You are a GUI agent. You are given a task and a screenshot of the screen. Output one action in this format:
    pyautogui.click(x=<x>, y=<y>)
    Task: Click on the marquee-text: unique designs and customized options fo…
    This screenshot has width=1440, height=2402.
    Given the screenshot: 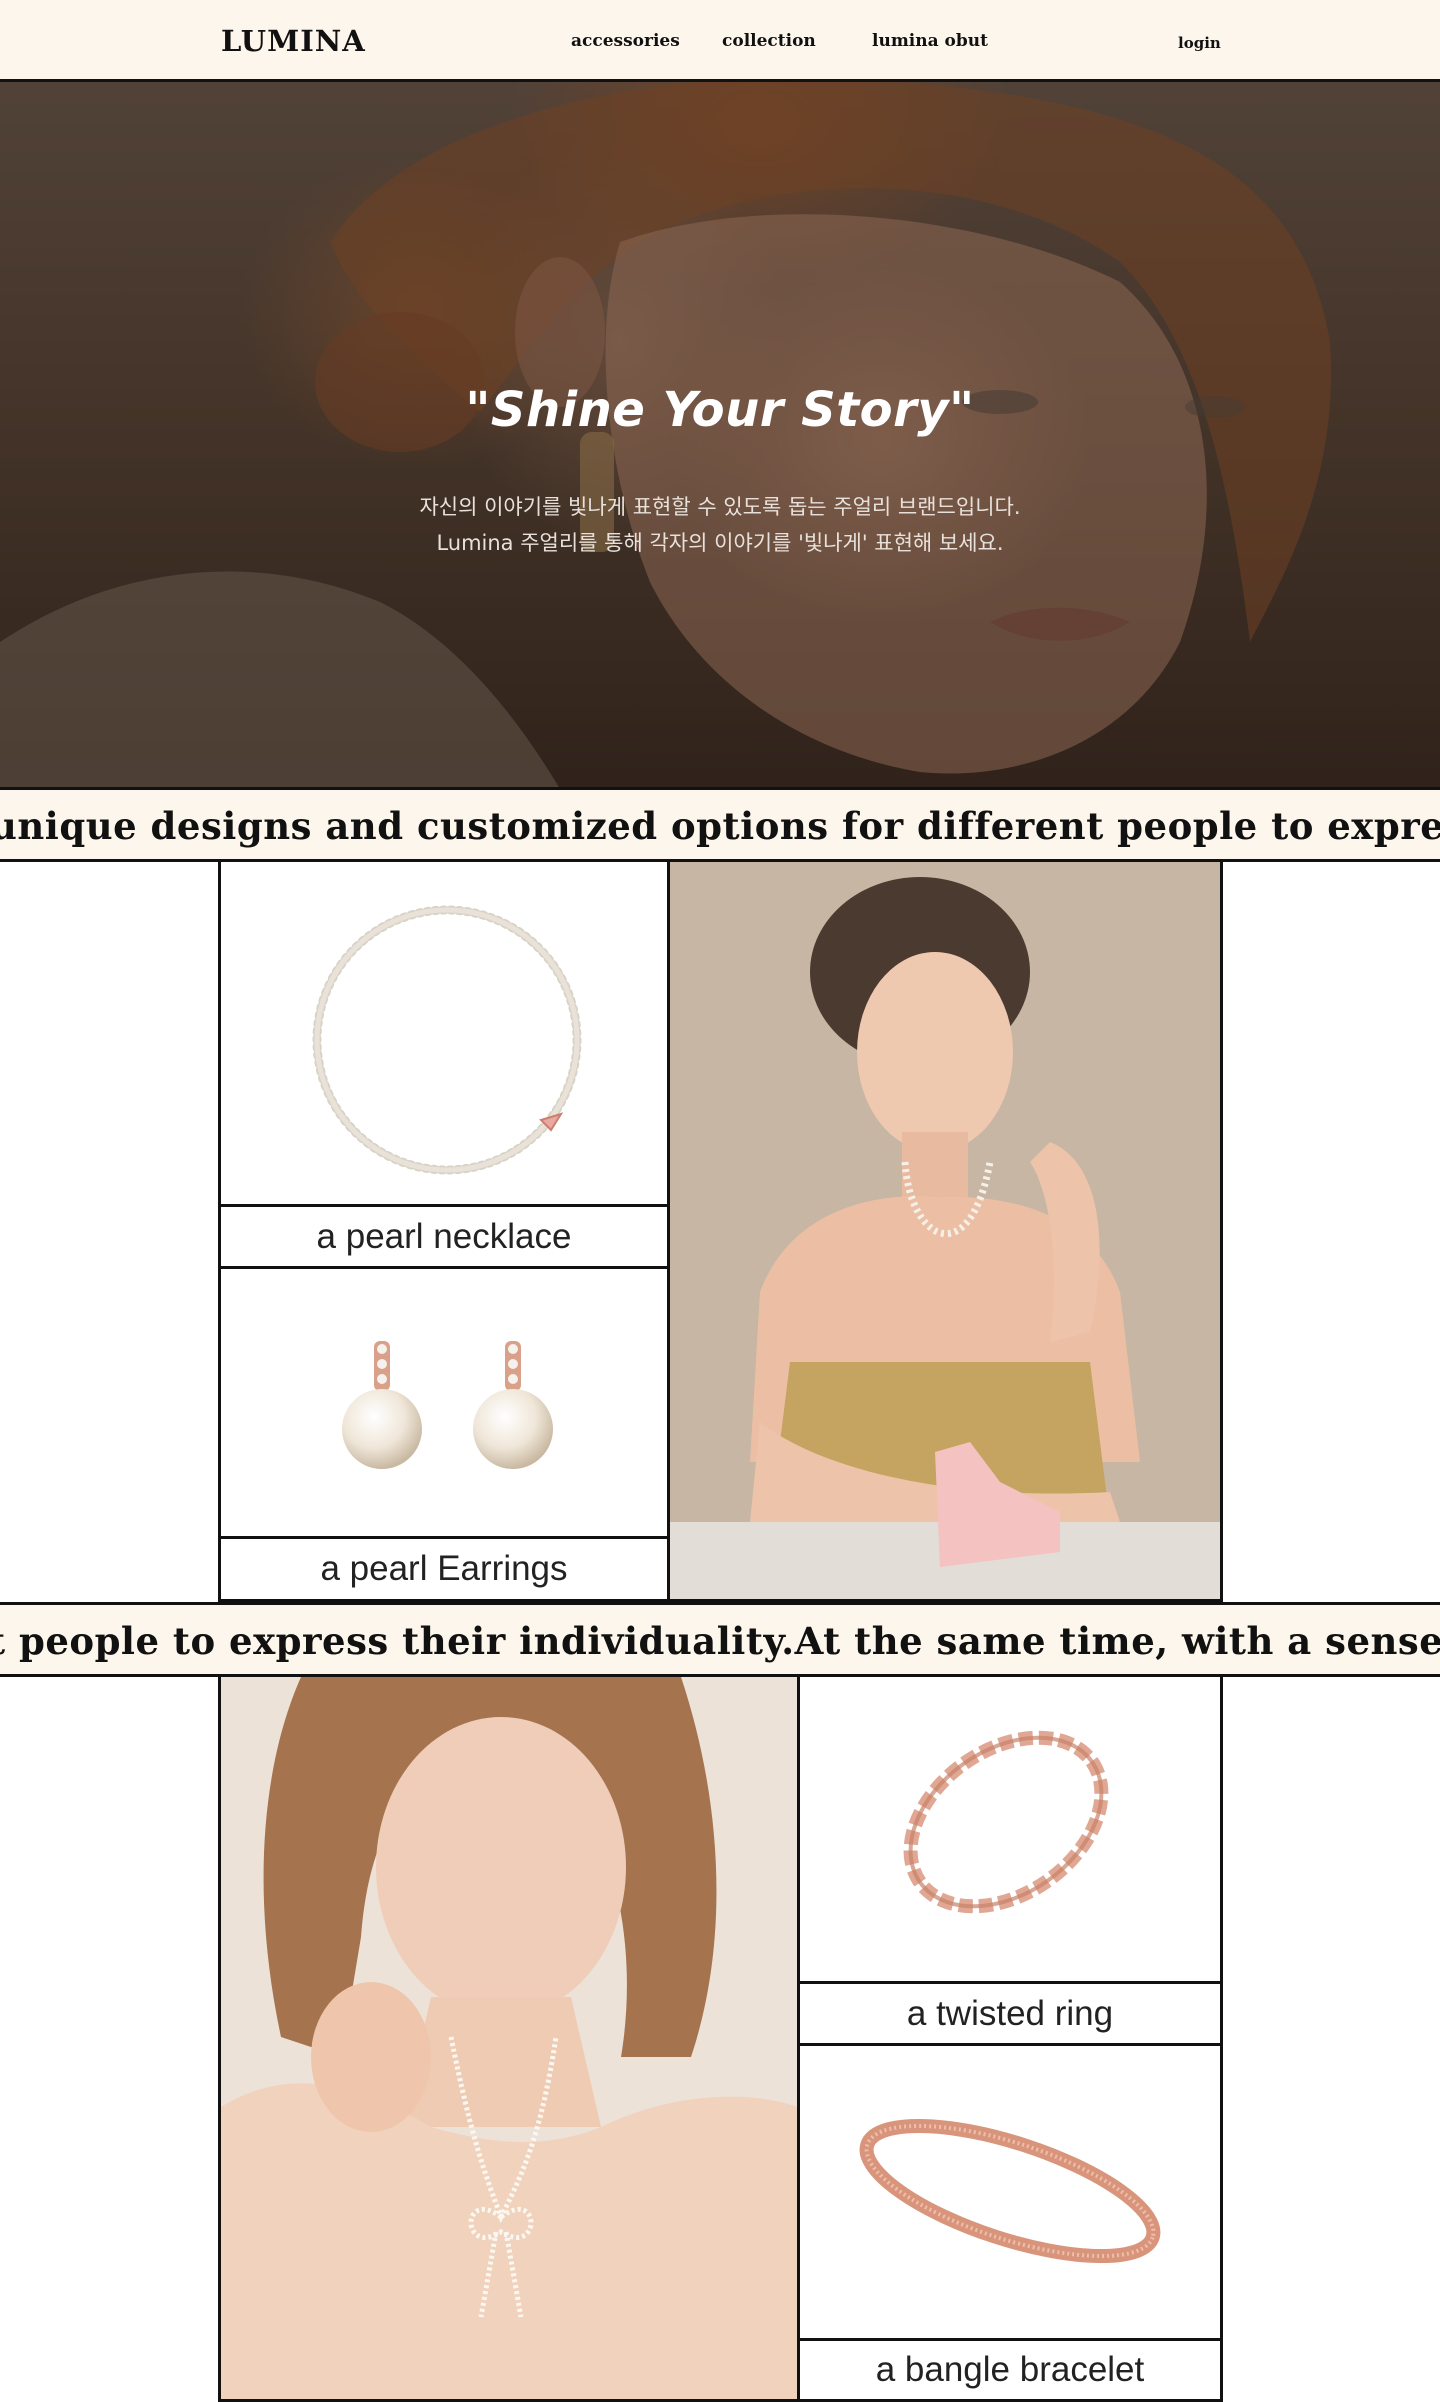 What is the action you would take?
    pyautogui.click(x=720, y=826)
    